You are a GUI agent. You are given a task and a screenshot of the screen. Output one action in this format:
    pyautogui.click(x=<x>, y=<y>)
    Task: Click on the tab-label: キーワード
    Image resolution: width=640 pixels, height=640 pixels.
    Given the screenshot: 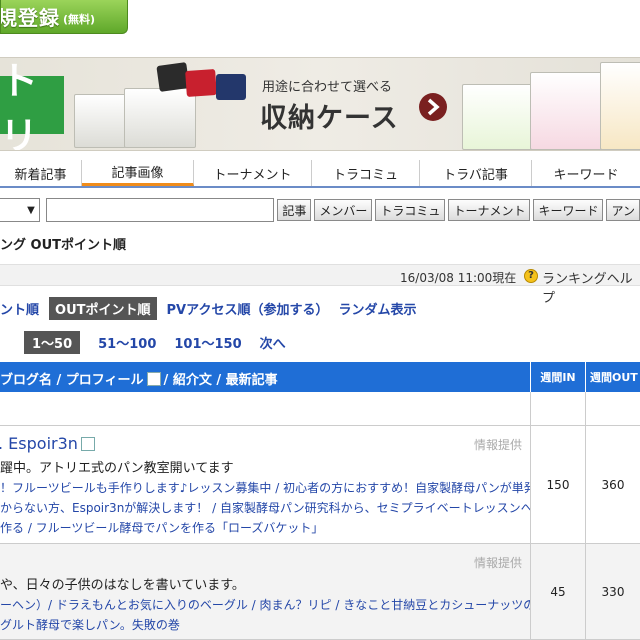 What is the action you would take?
    pyautogui.click(x=586, y=175)
    